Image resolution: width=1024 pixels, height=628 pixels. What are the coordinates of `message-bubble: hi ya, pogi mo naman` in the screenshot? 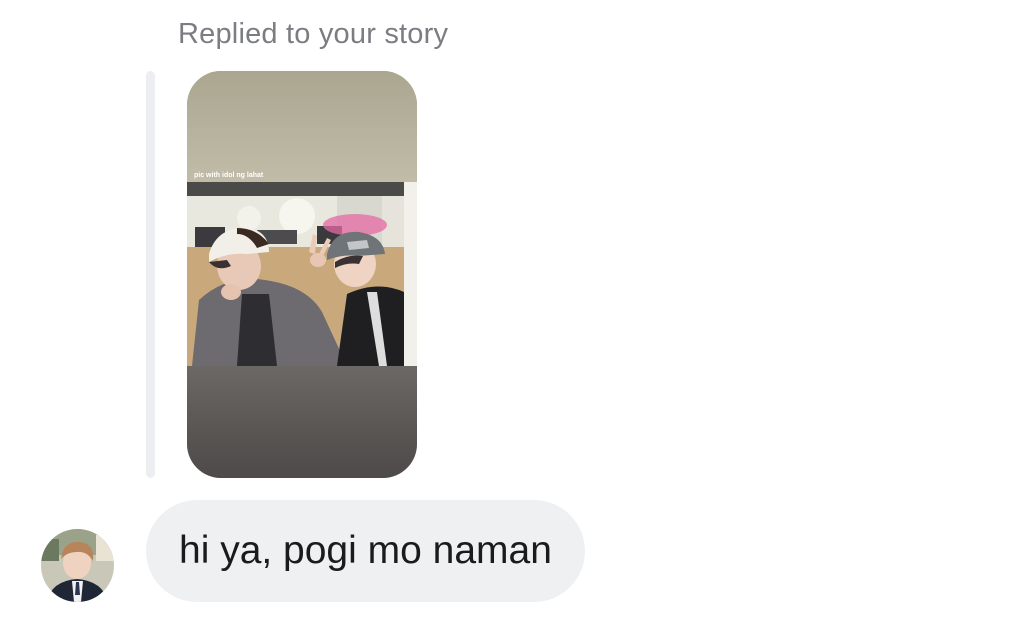 It's located at (365, 551).